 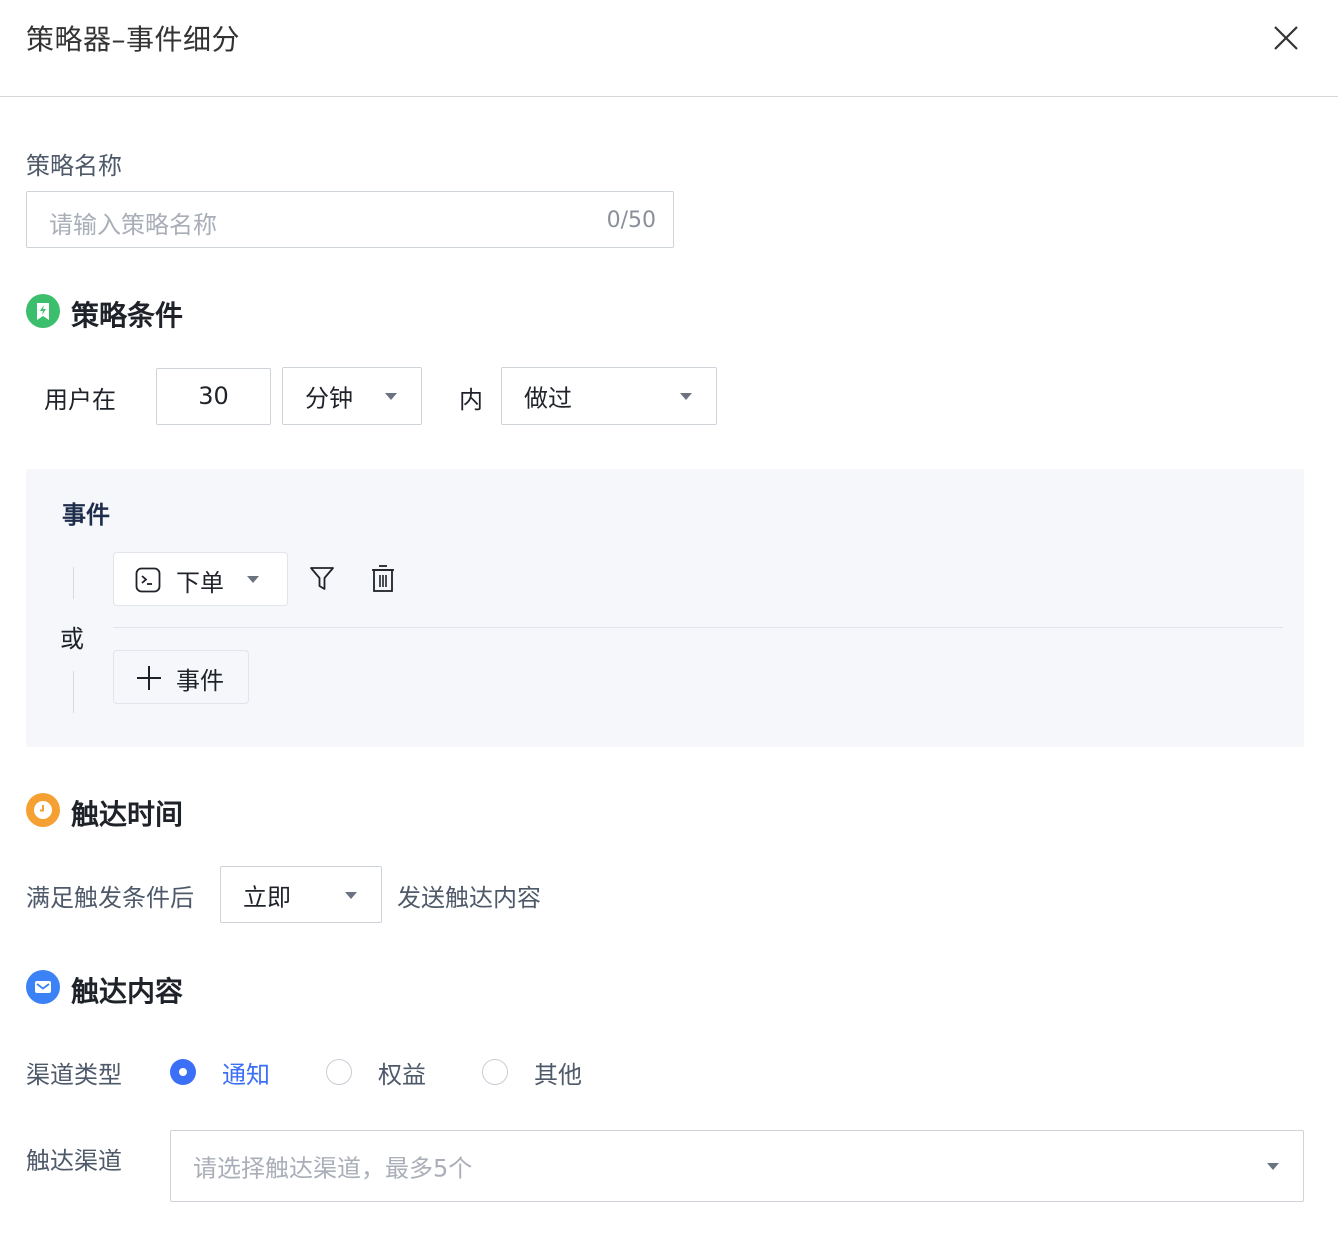 What do you see at coordinates (149, 678) in the screenshot?
I see `plus-icon` at bounding box center [149, 678].